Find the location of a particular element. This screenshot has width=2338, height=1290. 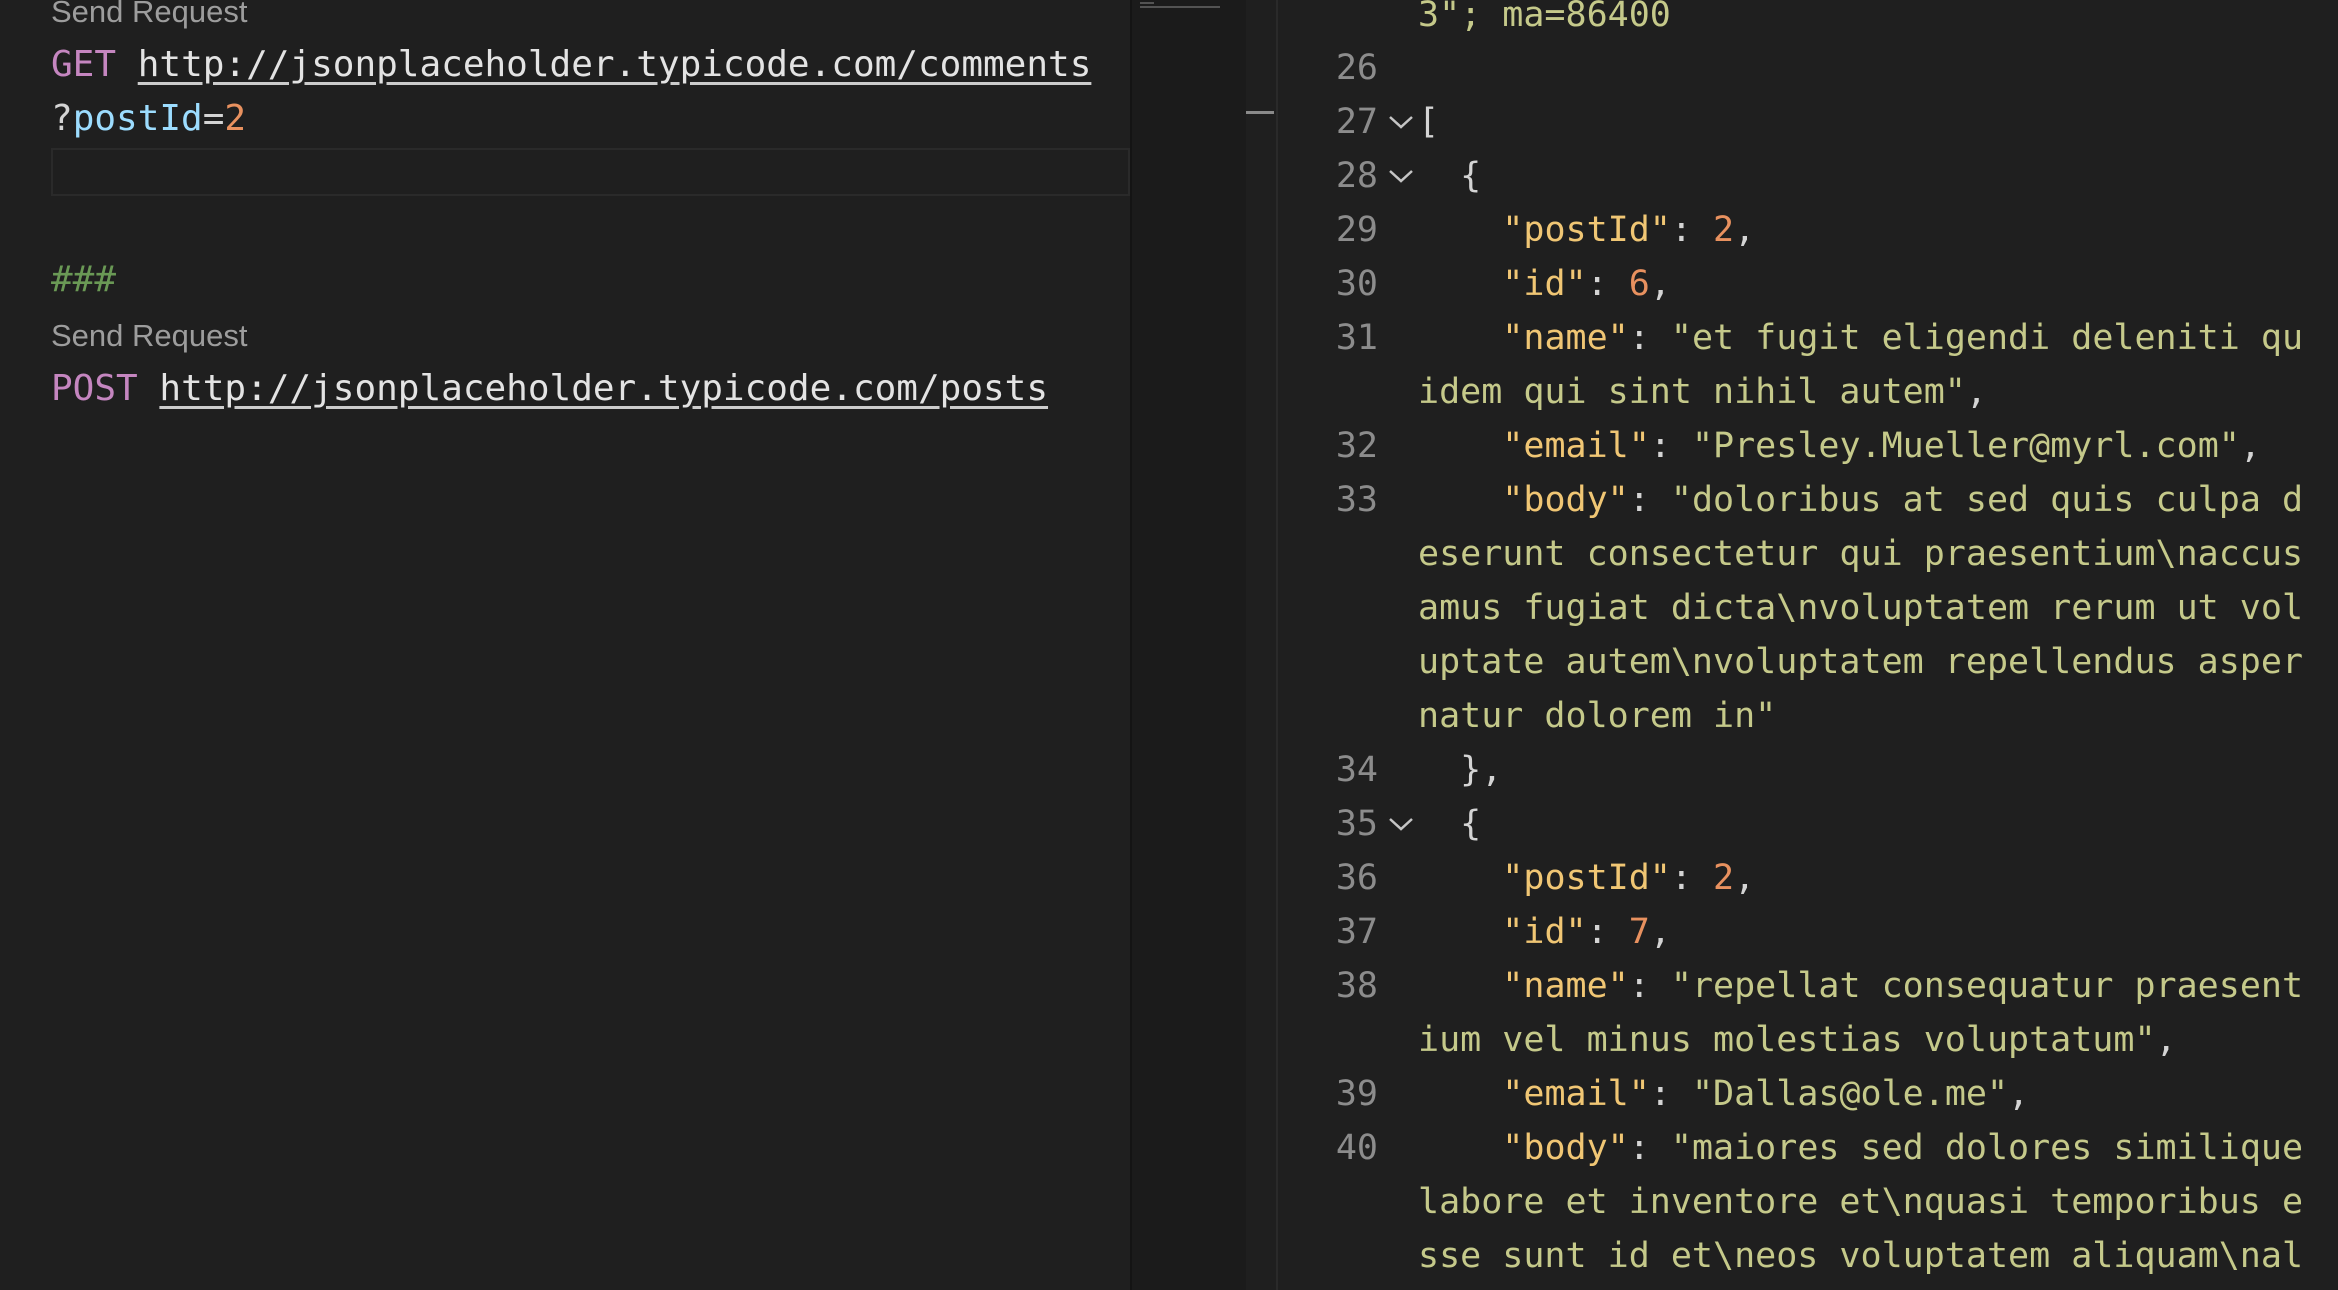

json-line: "body": "maiores sed dolores similique is located at coordinates (1903, 1148).